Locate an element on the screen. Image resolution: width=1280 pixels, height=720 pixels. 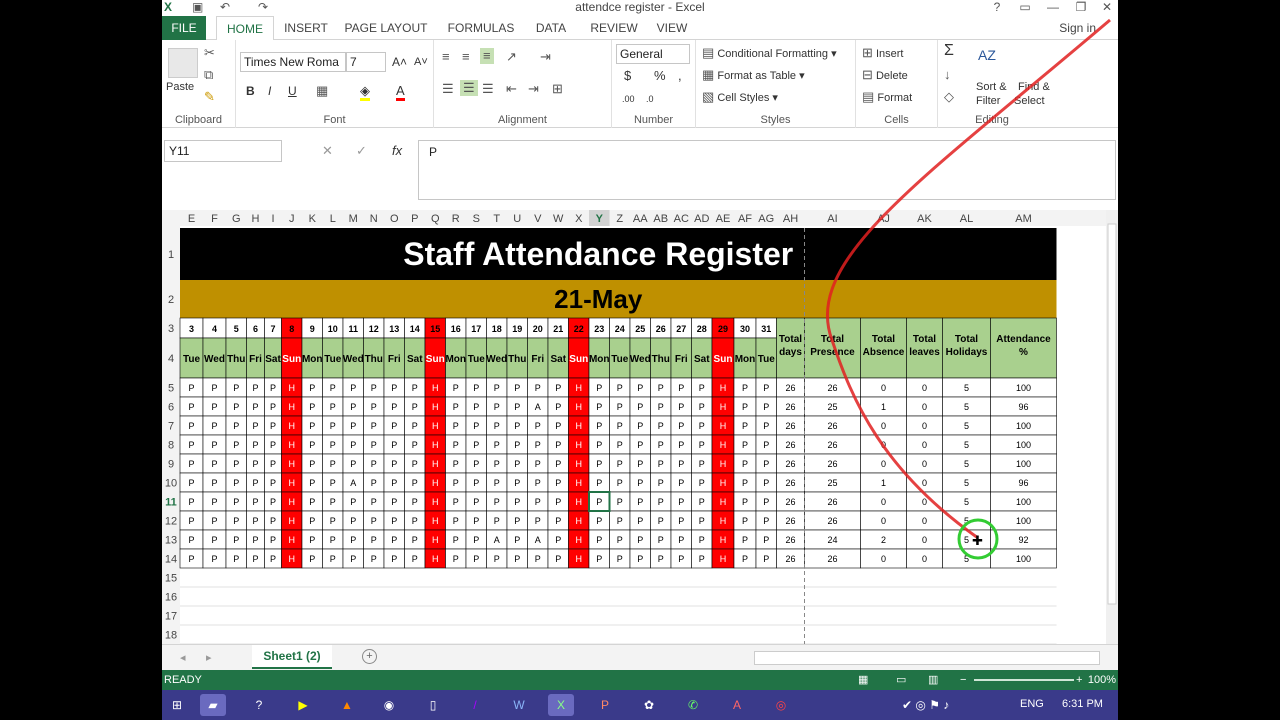
acrobat-icon: A is located at coordinates (737, 705).